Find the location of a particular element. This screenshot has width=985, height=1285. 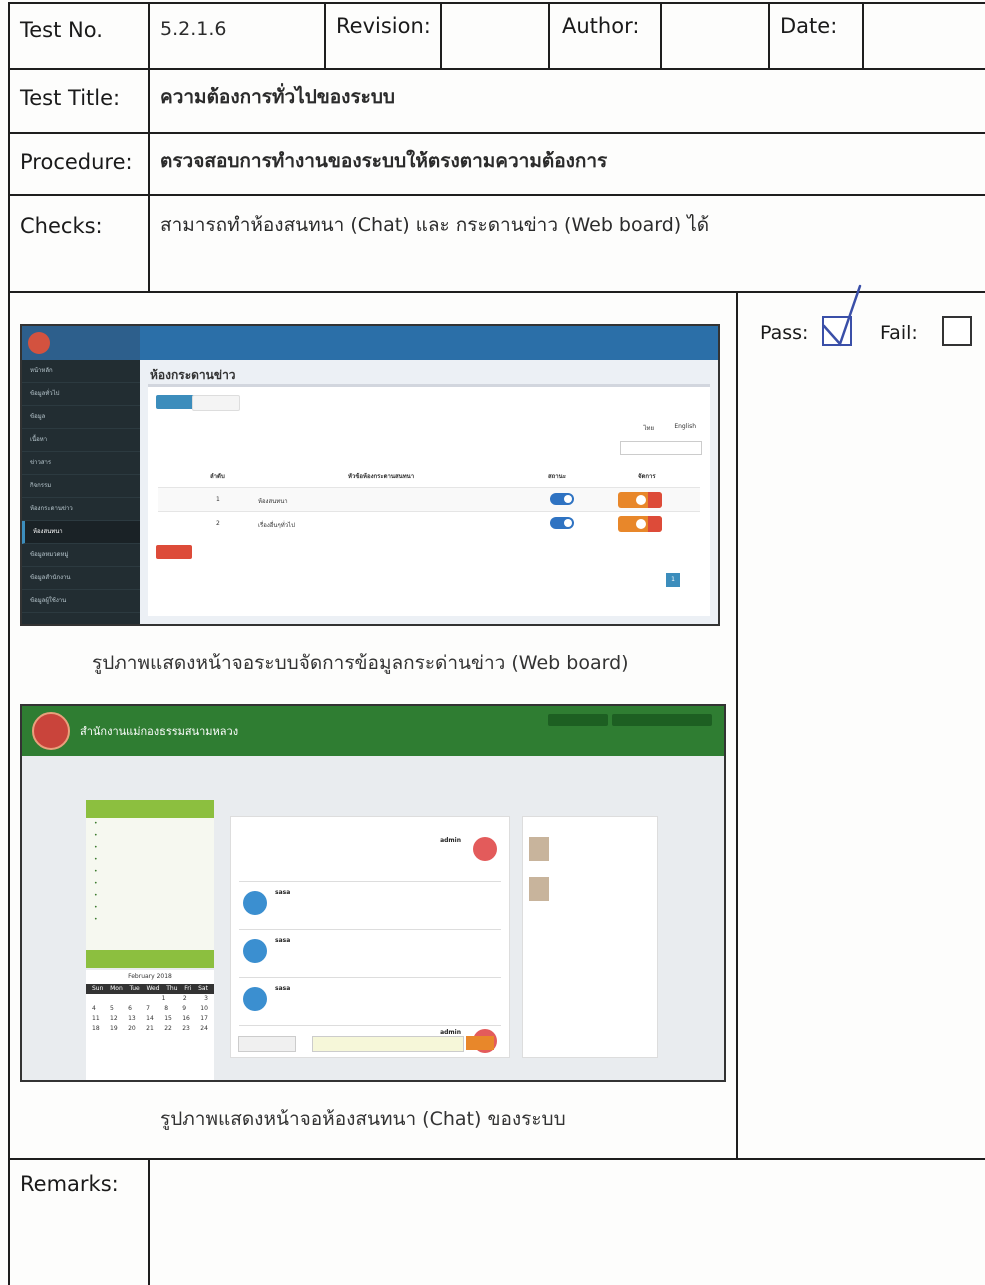

col-header: ลำดับ is located at coordinates (217, 476).